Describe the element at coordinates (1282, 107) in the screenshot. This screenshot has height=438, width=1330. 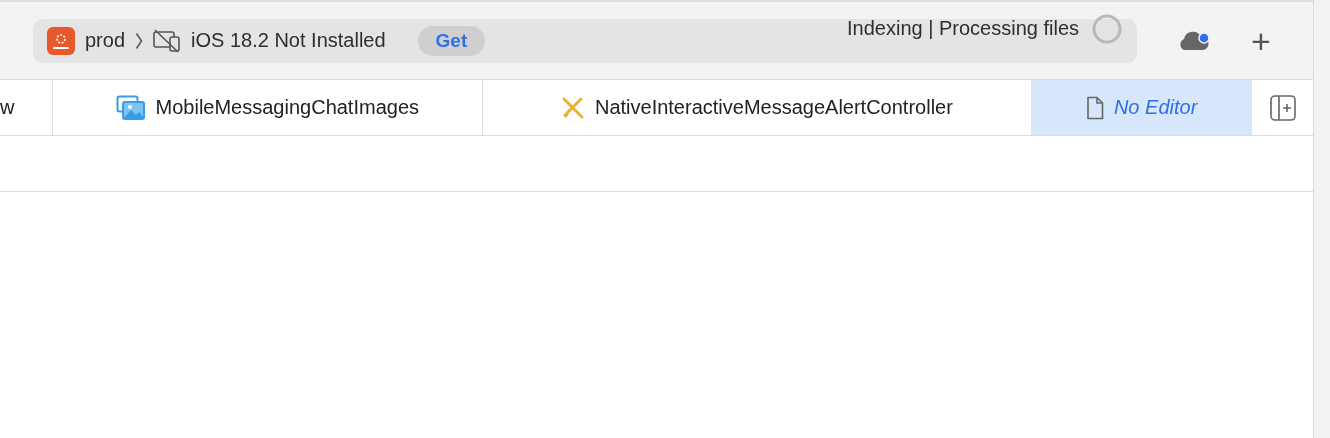
I see `split-editor-button` at that location.